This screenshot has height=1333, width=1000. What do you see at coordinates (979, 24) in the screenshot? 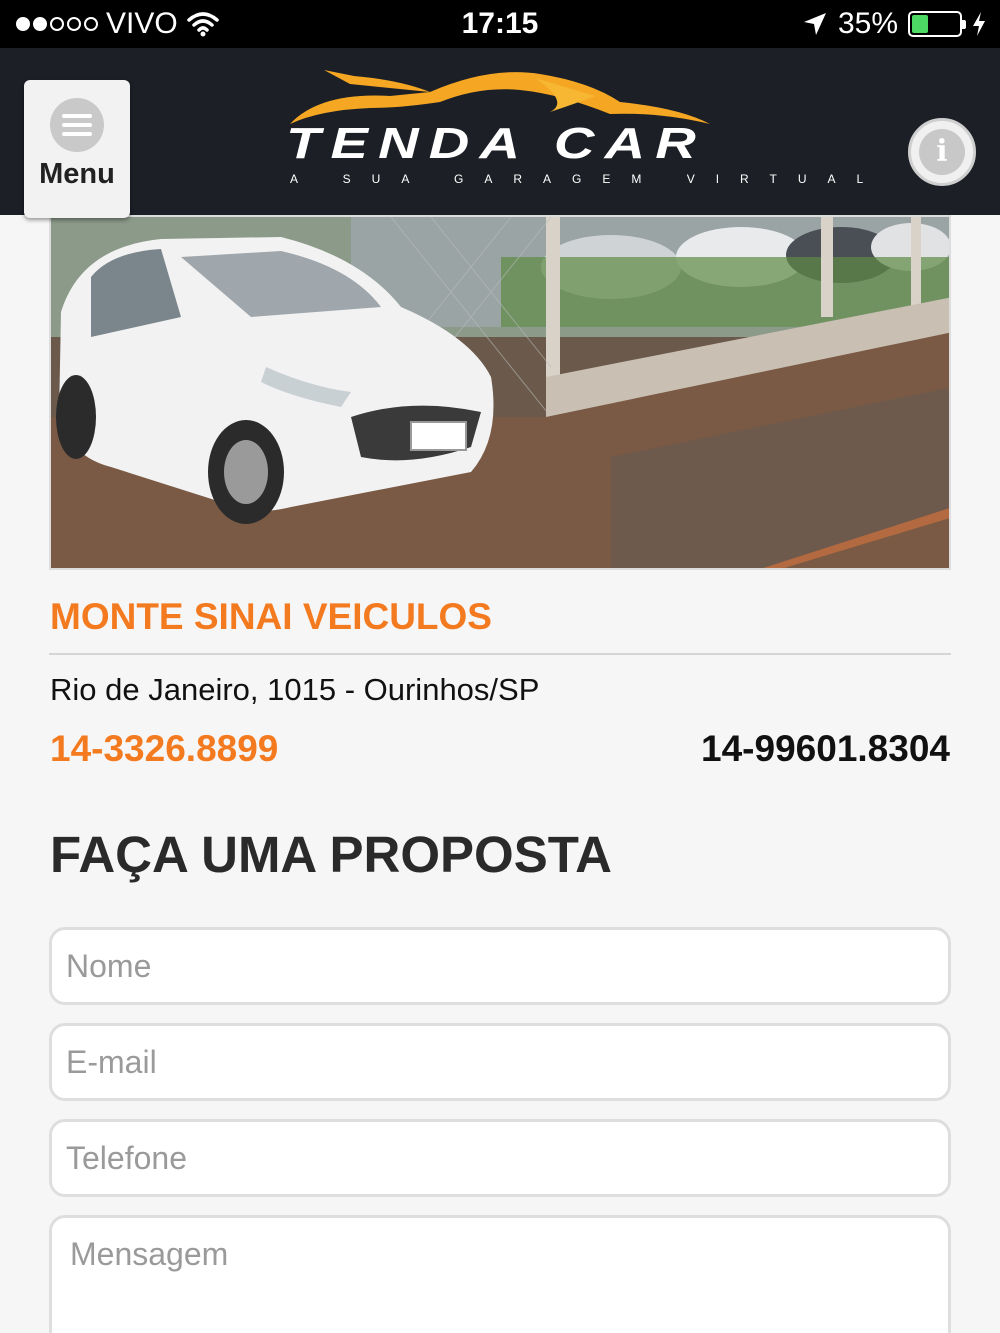
I see `charging-bolt-icon` at bounding box center [979, 24].